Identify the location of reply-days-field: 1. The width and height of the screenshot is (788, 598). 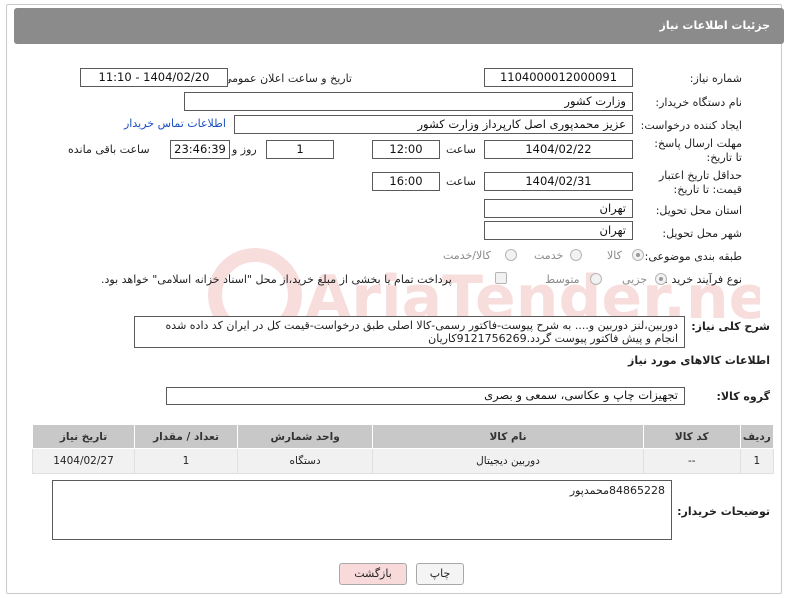
(300, 149).